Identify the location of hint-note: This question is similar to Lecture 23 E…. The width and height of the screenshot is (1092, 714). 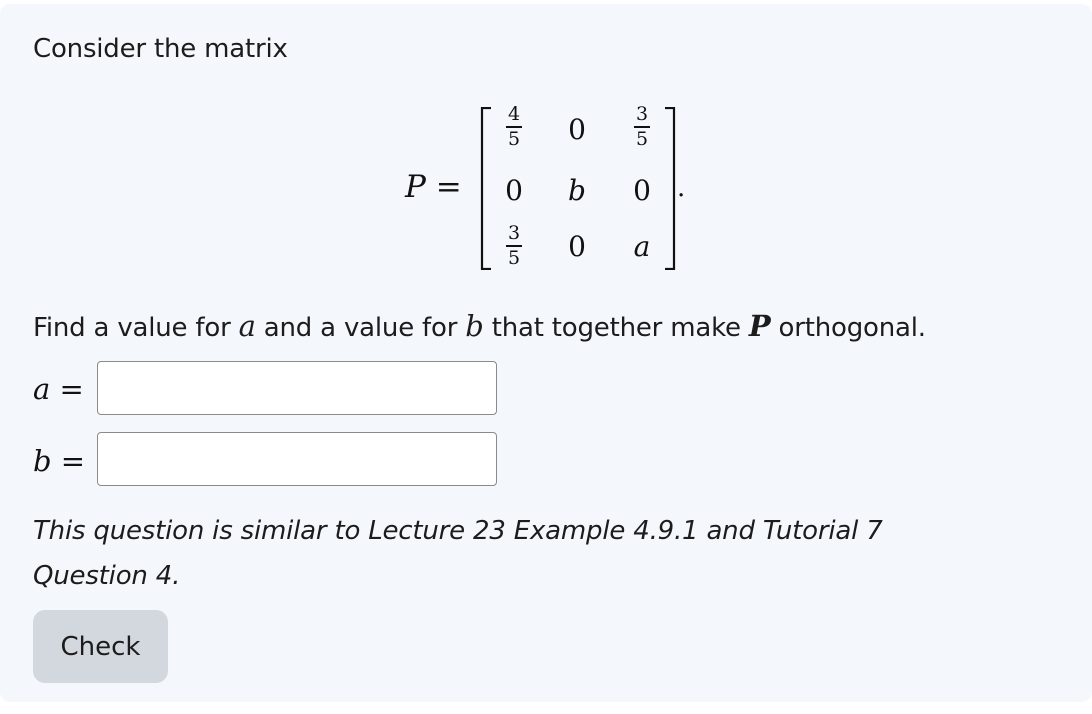
(458, 553).